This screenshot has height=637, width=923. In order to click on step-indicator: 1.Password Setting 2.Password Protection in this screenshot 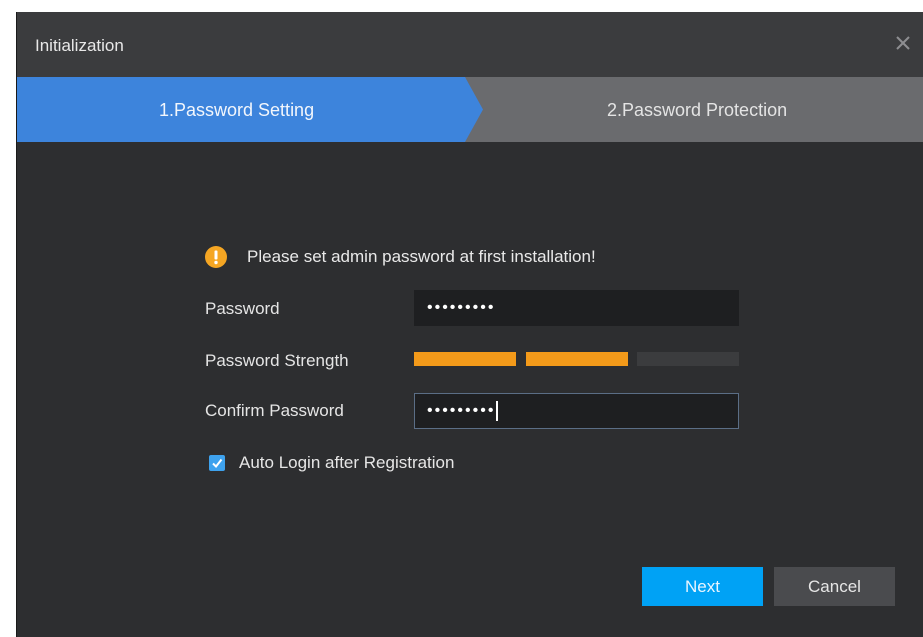, I will do `click(470, 109)`.